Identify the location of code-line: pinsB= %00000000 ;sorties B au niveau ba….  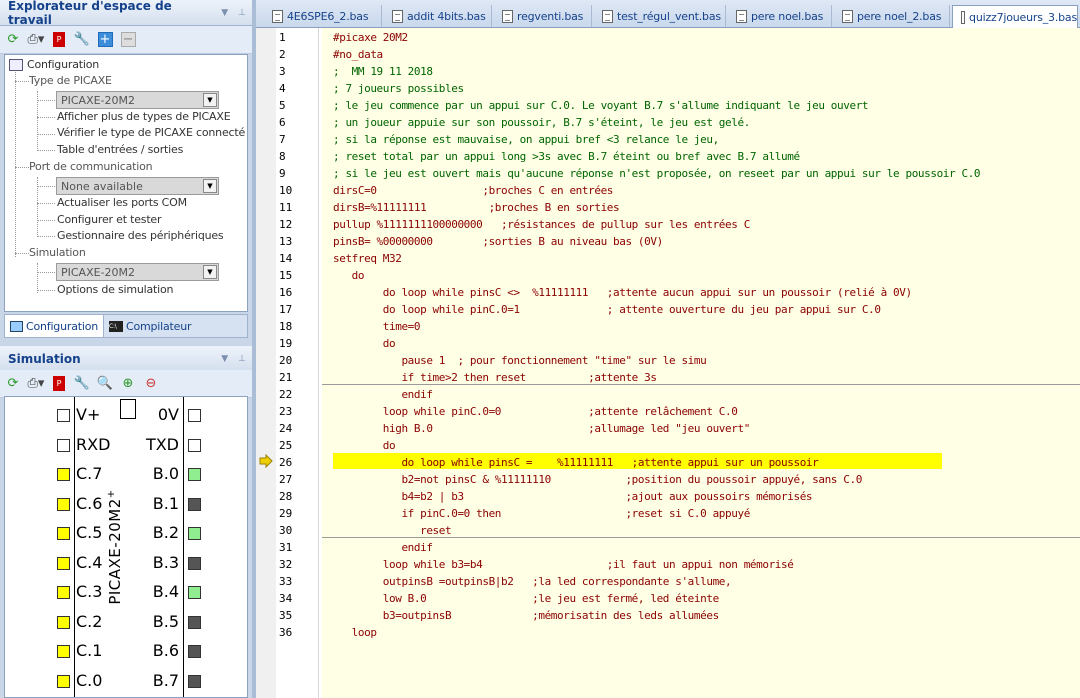
(498, 241).